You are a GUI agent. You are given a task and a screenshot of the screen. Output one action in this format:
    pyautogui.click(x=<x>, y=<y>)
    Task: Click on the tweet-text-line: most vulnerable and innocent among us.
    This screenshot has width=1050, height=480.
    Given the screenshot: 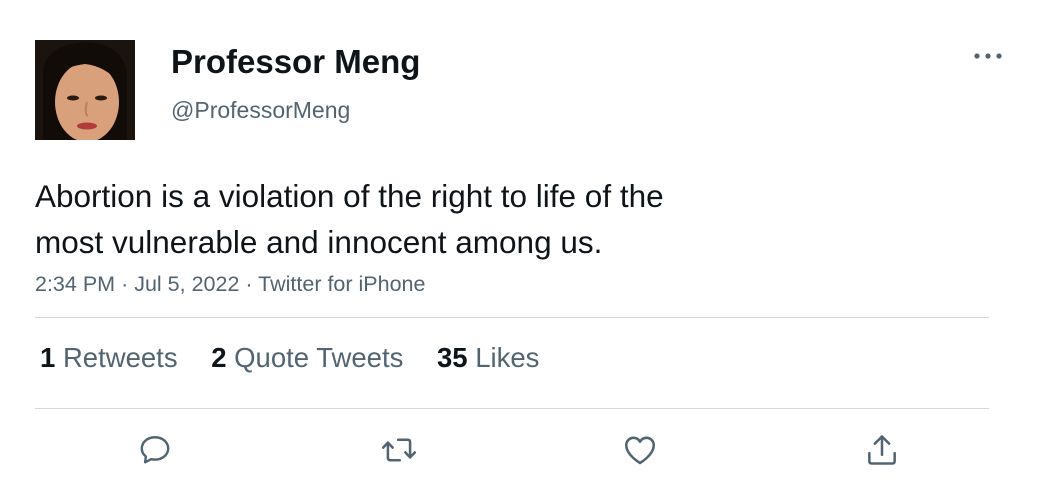 What is the action you would take?
    pyautogui.click(x=319, y=242)
    